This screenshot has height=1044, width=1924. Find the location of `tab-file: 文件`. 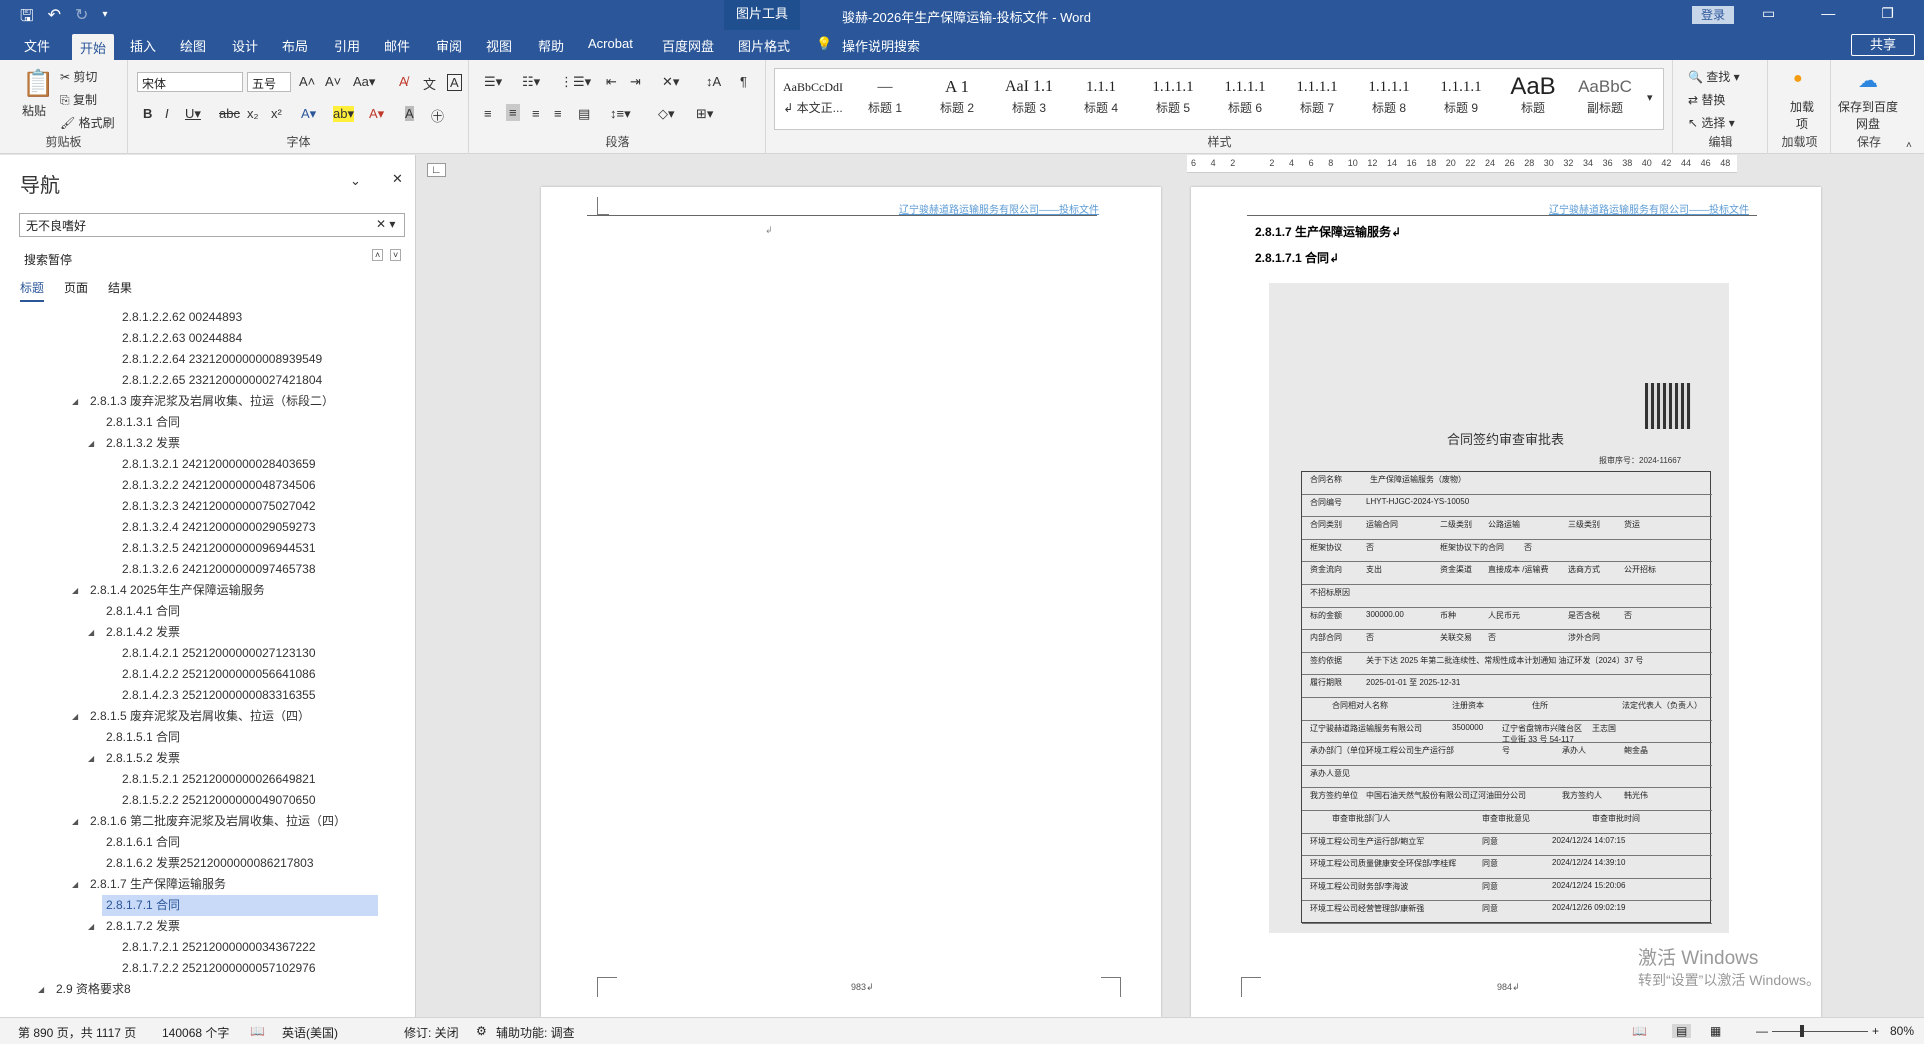

tab-file: 文件 is located at coordinates (37, 45).